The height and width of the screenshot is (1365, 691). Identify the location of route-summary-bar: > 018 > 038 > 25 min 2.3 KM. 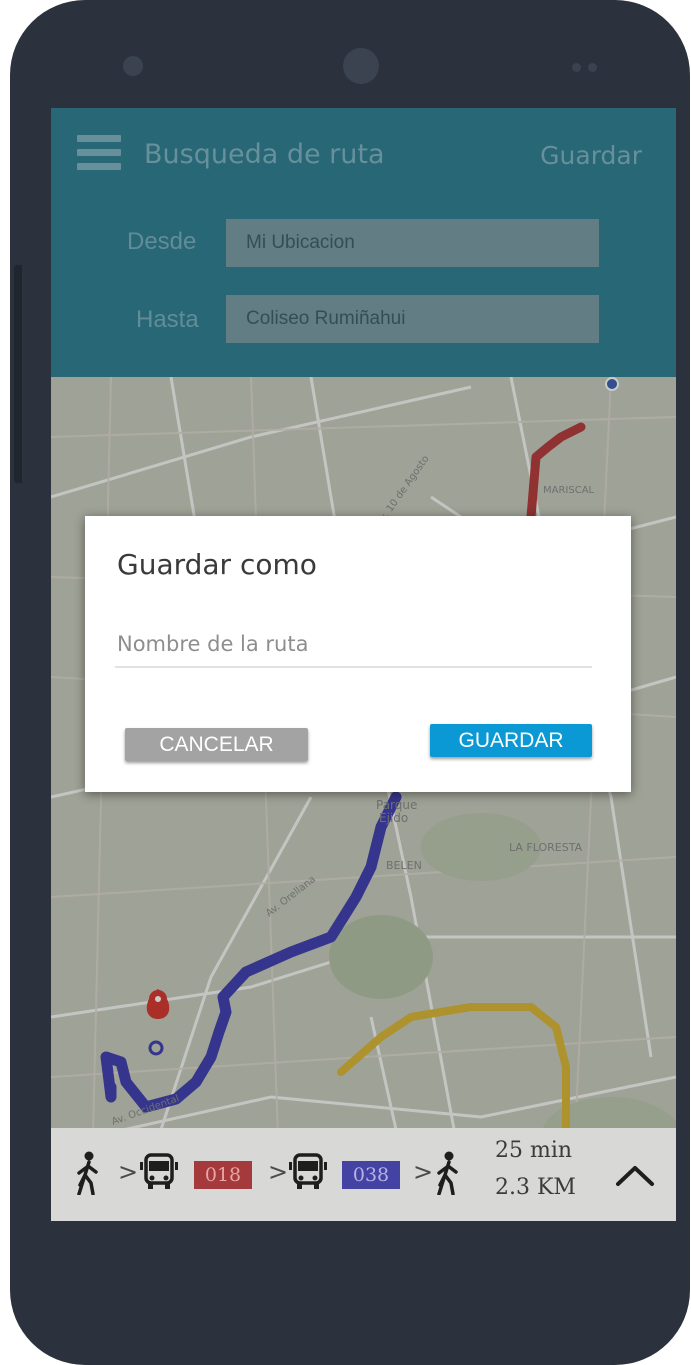
(363, 1174).